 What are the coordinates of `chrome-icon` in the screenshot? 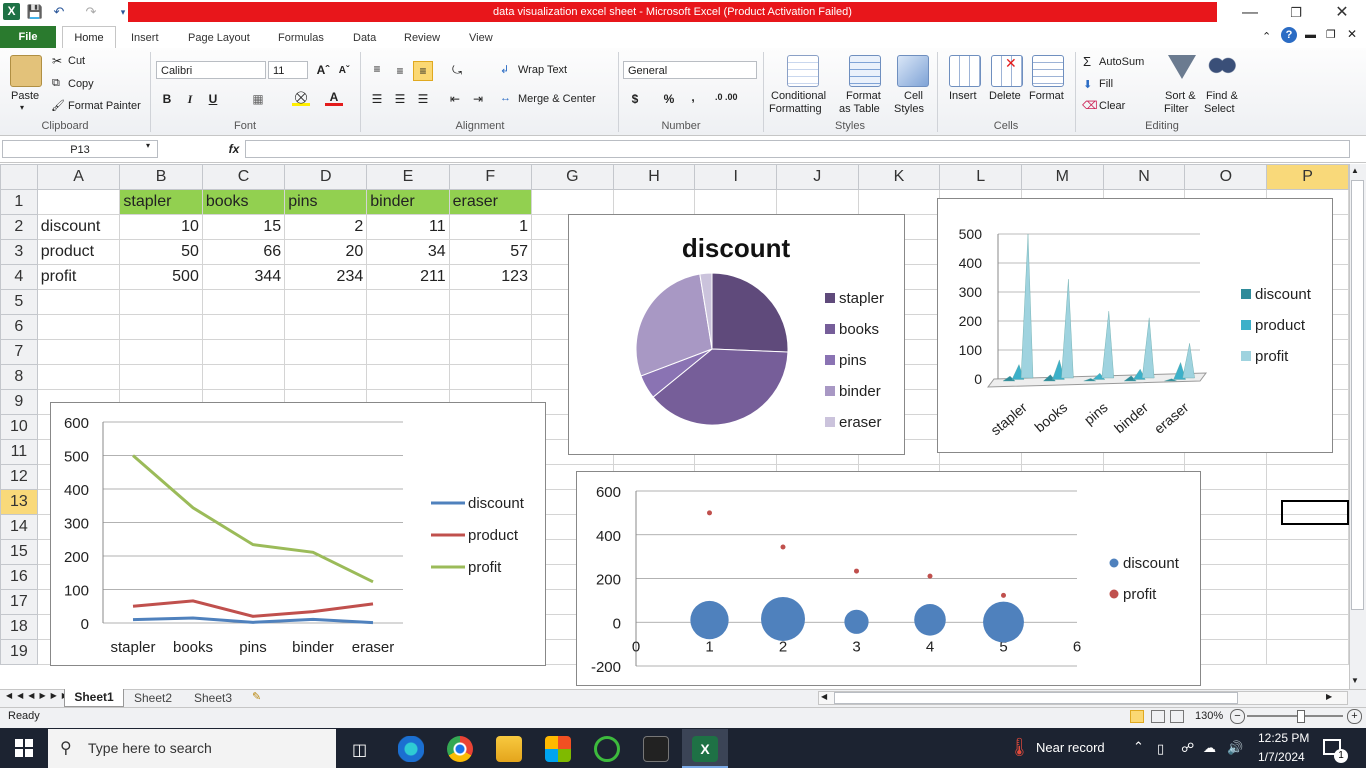 It's located at (460, 749).